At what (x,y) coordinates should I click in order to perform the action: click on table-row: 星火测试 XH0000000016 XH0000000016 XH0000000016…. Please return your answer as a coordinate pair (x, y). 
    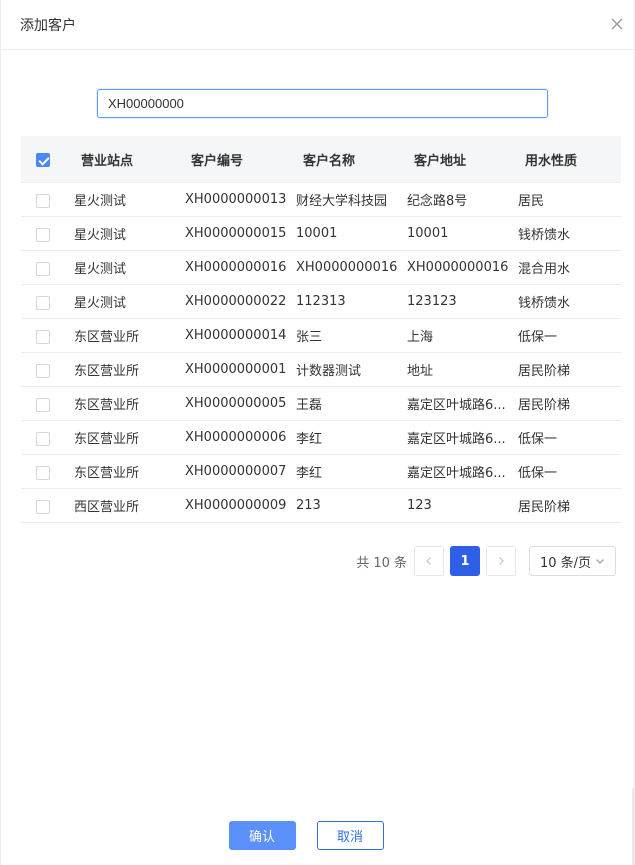
    Looking at the image, I should click on (321, 268).